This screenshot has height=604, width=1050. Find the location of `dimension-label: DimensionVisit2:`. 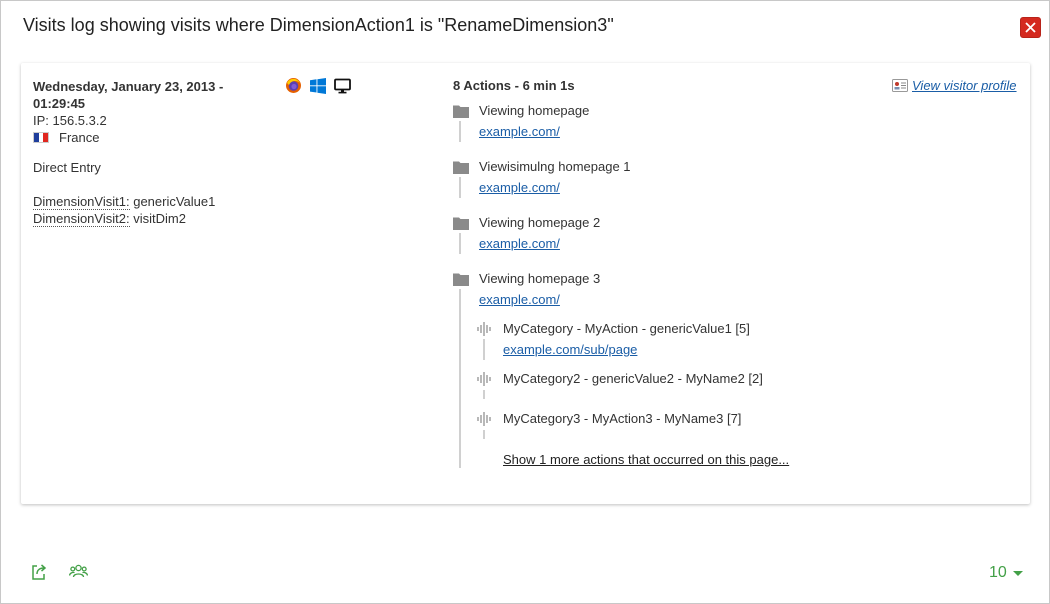

dimension-label: DimensionVisit2: is located at coordinates (81, 219).